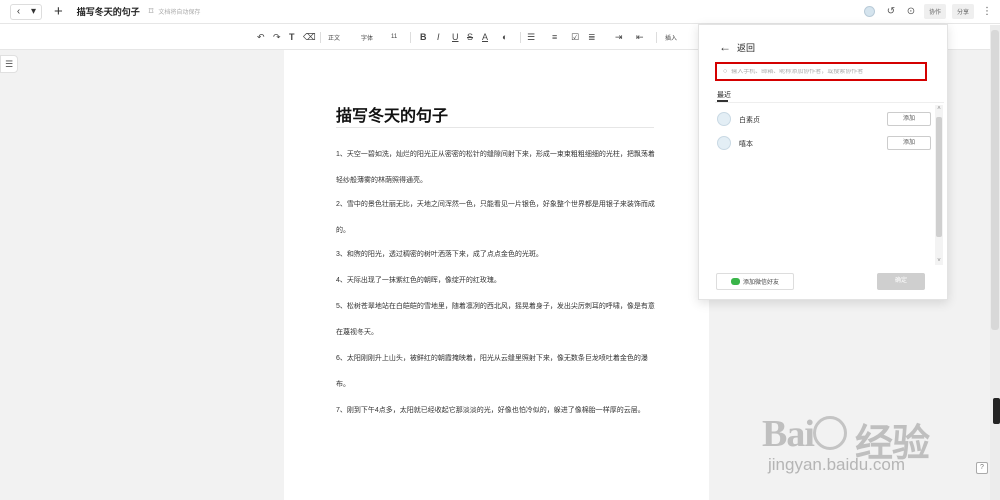 The image size is (1000, 500). Describe the element at coordinates (394, 37) in the screenshot. I see `font-size-dropdown: 11` at that location.